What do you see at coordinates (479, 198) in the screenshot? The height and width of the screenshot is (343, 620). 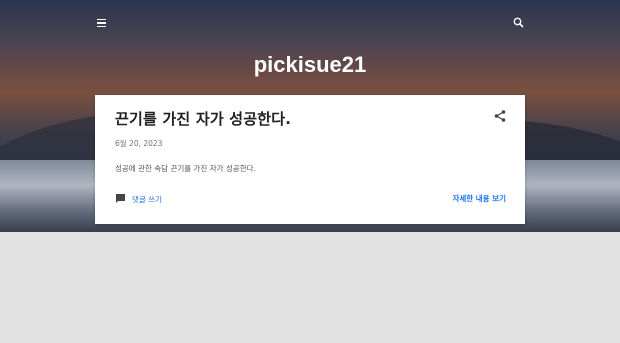 I see `read-more-link: 자세한 내용 보기` at bounding box center [479, 198].